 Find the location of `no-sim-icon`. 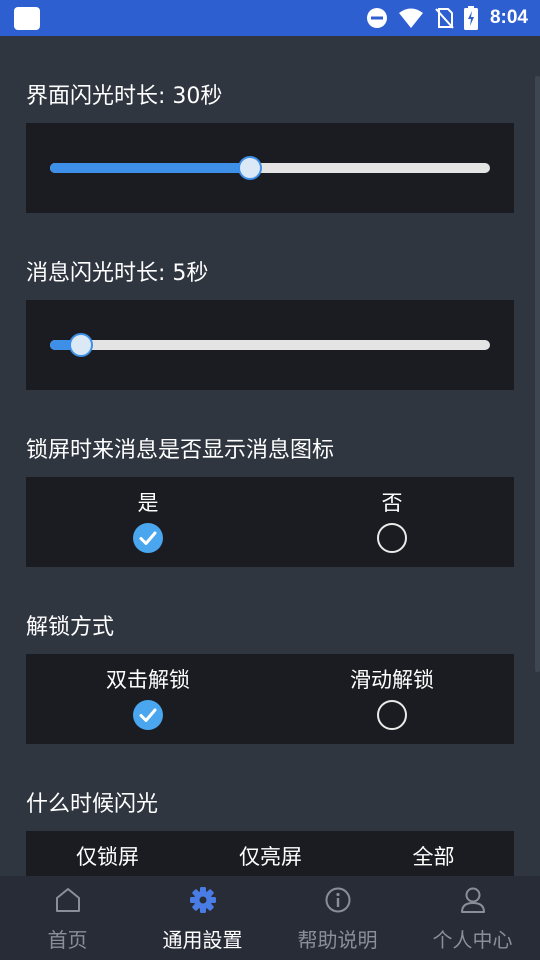

no-sim-icon is located at coordinates (444, 18).